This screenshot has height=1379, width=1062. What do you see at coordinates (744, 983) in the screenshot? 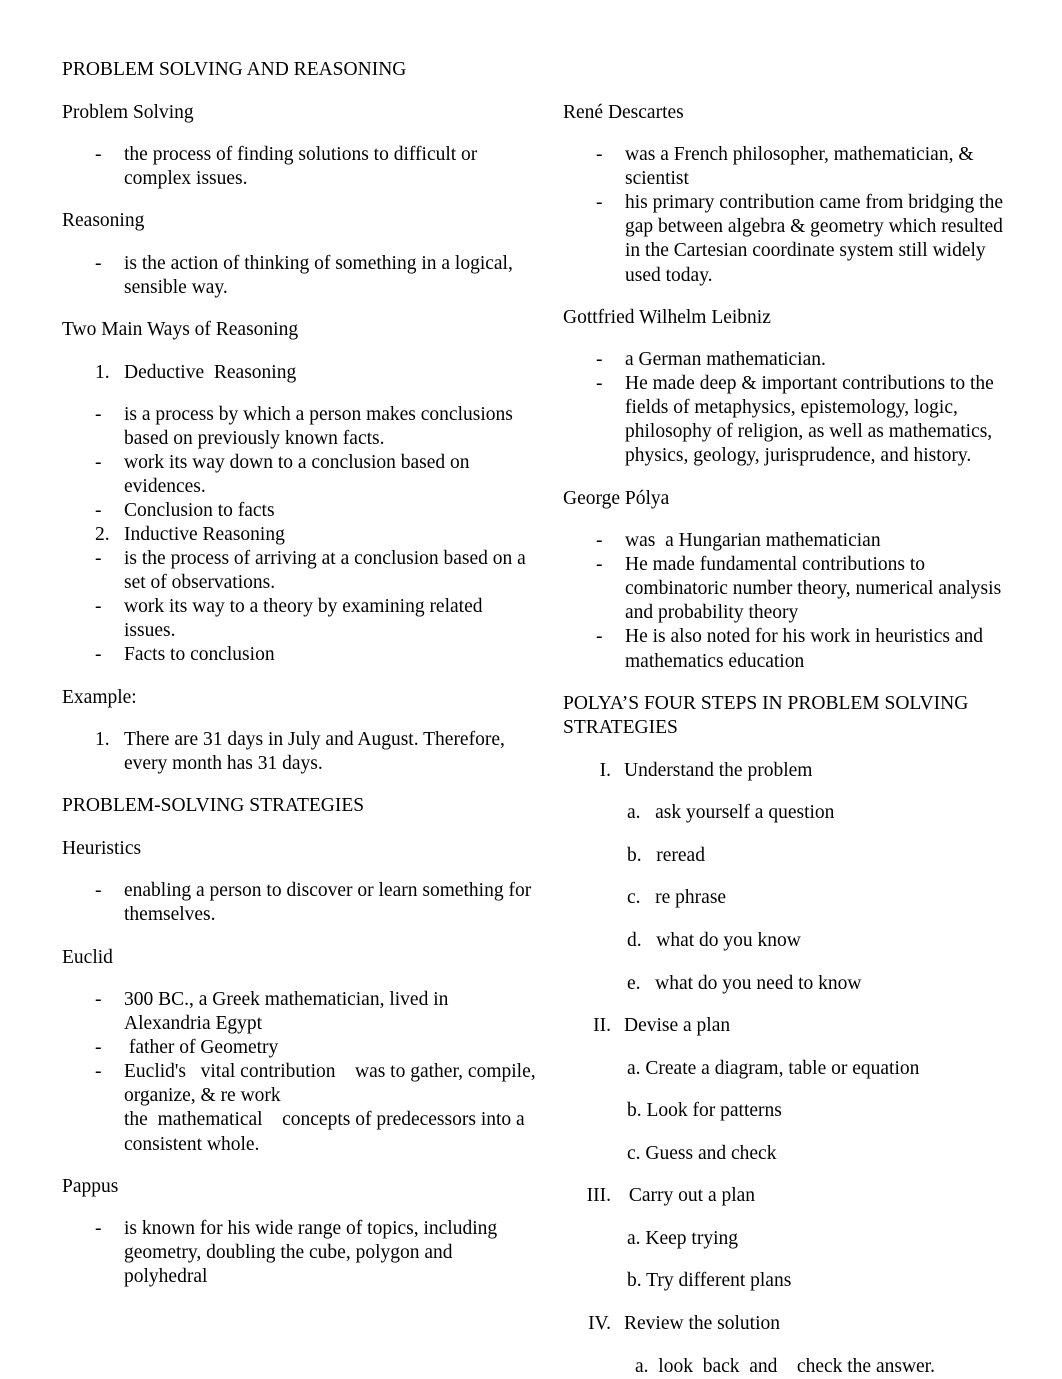
I see `substep-row: e. what do you need to know` at bounding box center [744, 983].